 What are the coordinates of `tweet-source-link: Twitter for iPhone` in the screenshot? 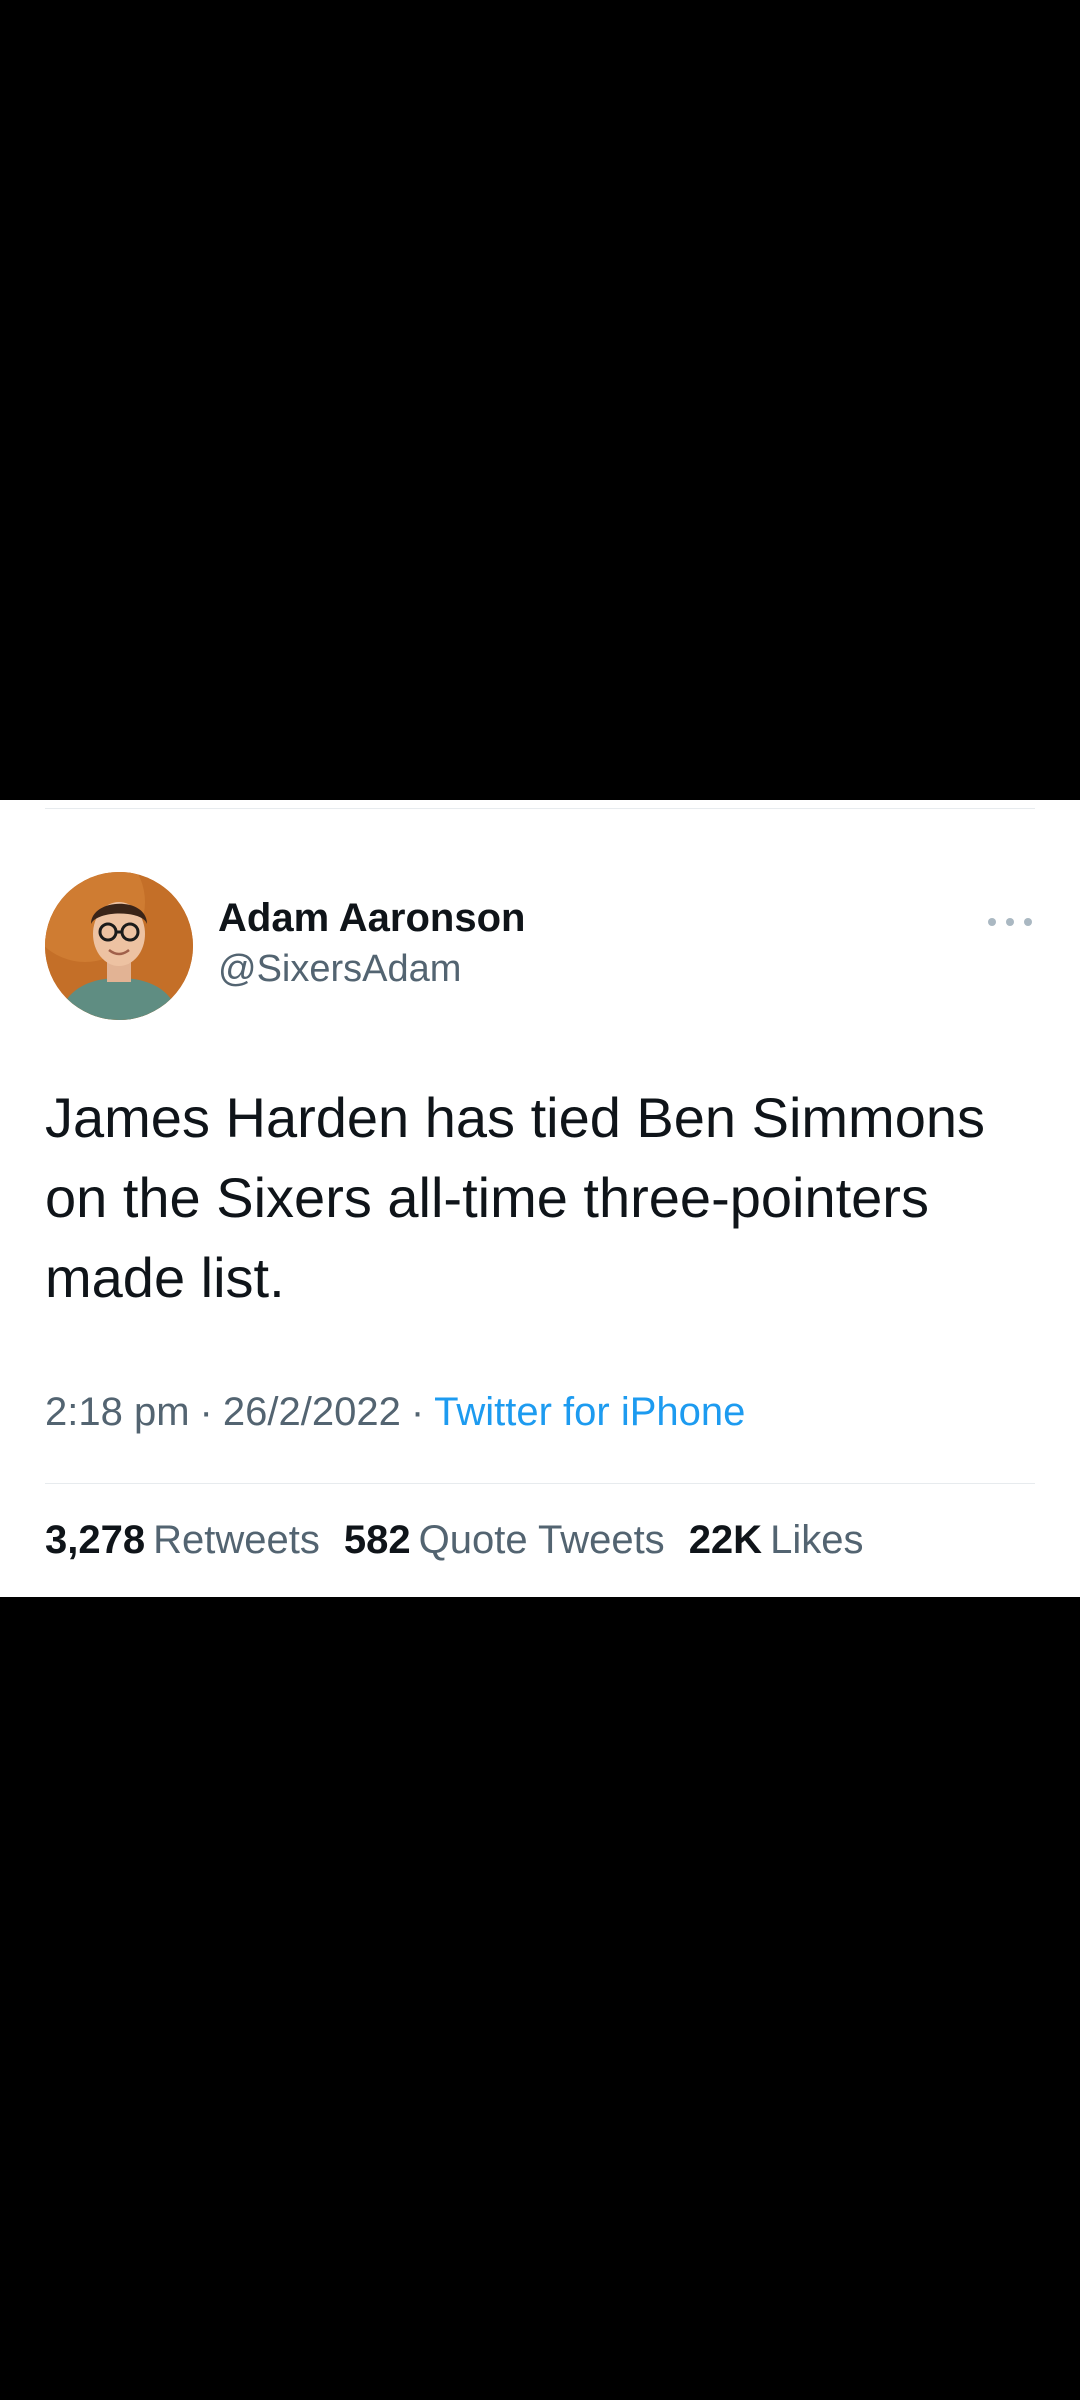 It's located at (589, 1412).